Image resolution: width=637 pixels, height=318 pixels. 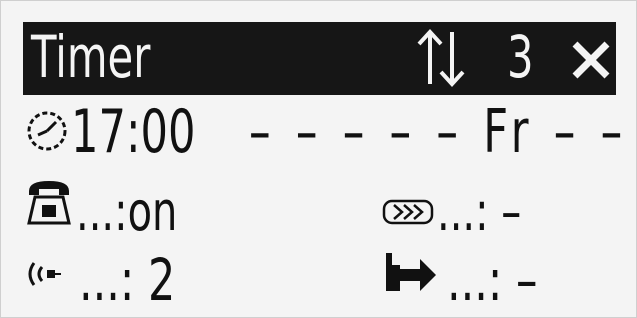 I want to click on phone-setting-value: ...:on, so click(x=126, y=212).